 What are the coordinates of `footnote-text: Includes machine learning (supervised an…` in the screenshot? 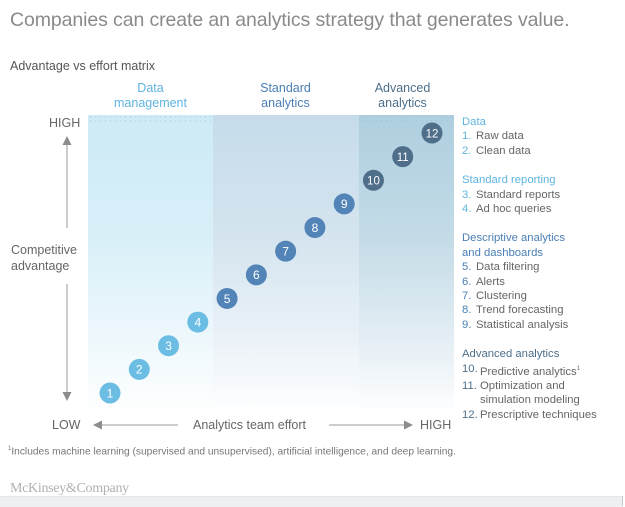 It's located at (233, 452).